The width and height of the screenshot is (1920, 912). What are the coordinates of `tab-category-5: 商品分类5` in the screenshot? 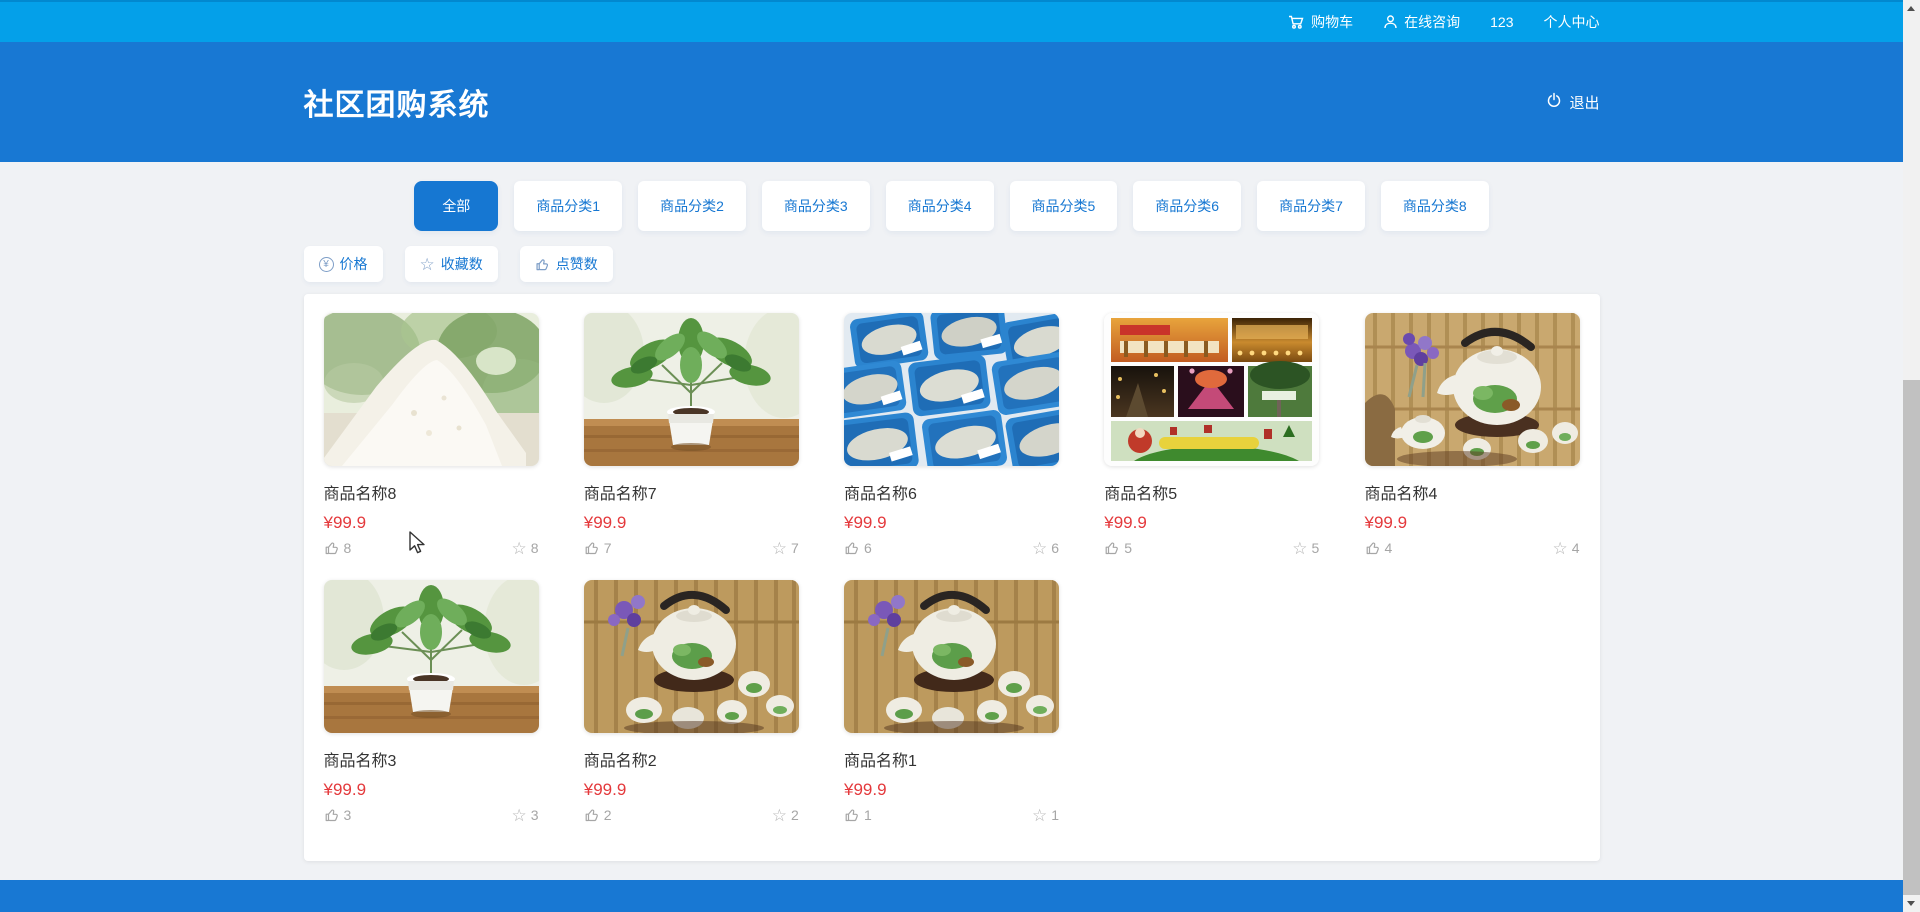 It's located at (1063, 206).